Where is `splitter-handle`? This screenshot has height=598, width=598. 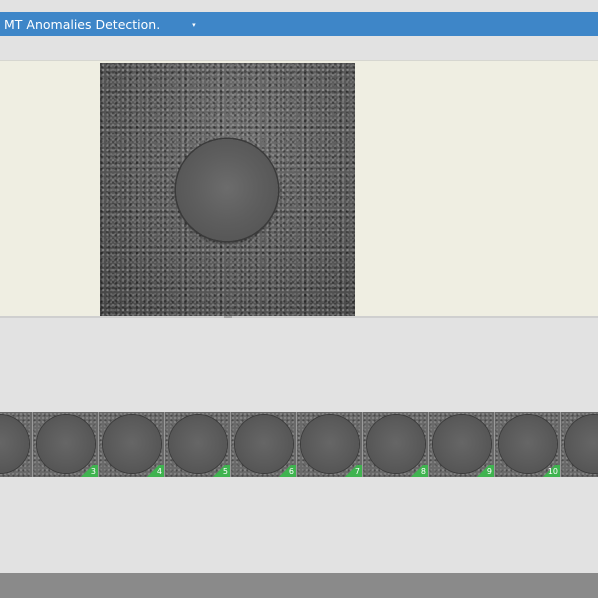 splitter-handle is located at coordinates (228, 317).